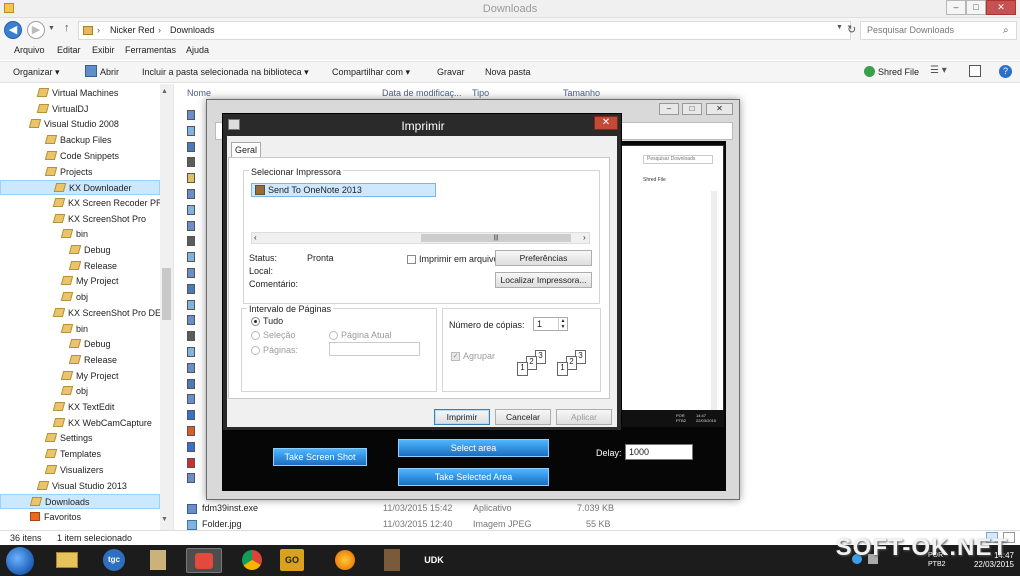 This screenshot has width=1020, height=576. What do you see at coordinates (320, 457) in the screenshot?
I see `take-screen-shot-button: Take Screen Shot` at bounding box center [320, 457].